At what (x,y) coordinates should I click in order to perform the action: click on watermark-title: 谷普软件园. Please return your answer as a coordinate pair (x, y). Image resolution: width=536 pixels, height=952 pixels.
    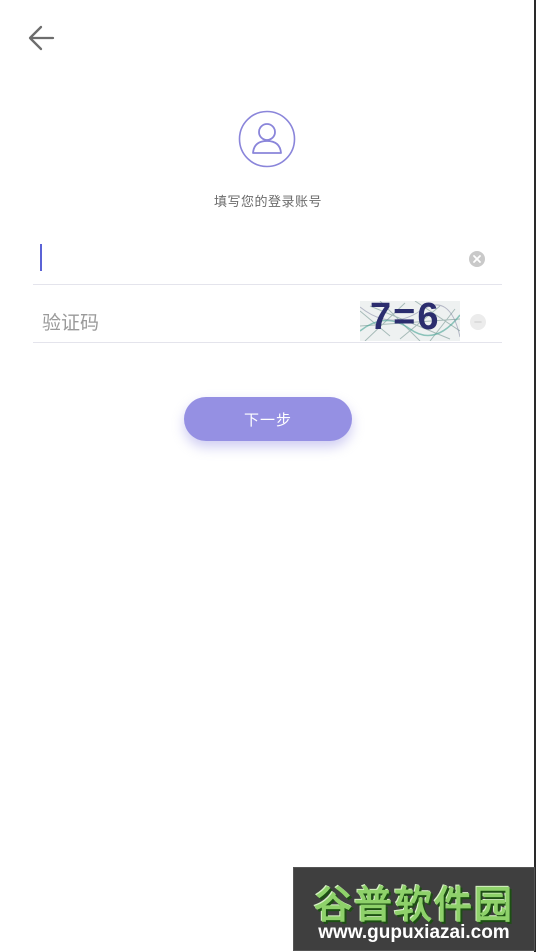
    Looking at the image, I should click on (413, 905).